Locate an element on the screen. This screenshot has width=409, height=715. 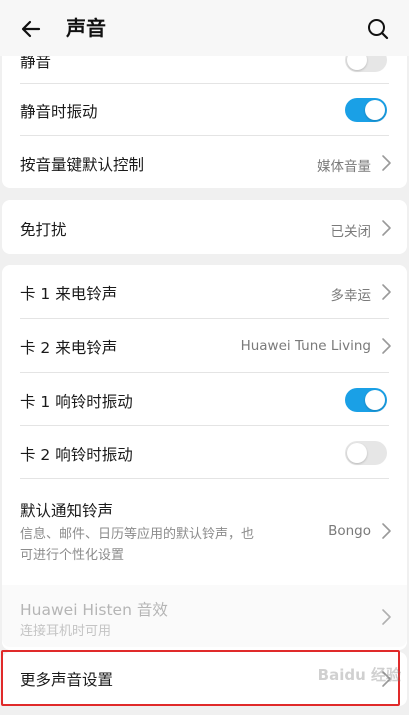
back-button is located at coordinates (31, 29).